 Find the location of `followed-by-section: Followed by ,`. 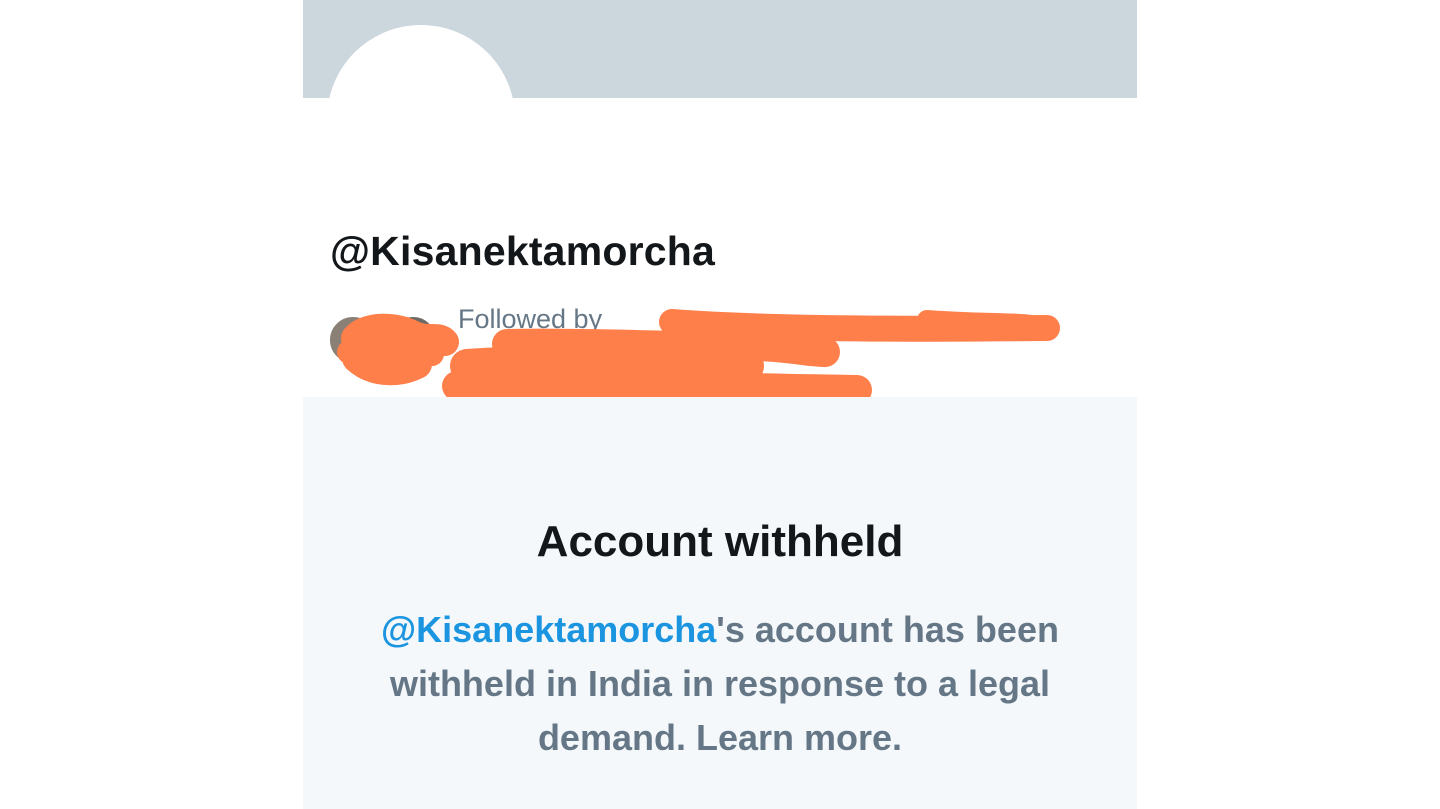

followed-by-section: Followed by , is located at coordinates (697, 353).